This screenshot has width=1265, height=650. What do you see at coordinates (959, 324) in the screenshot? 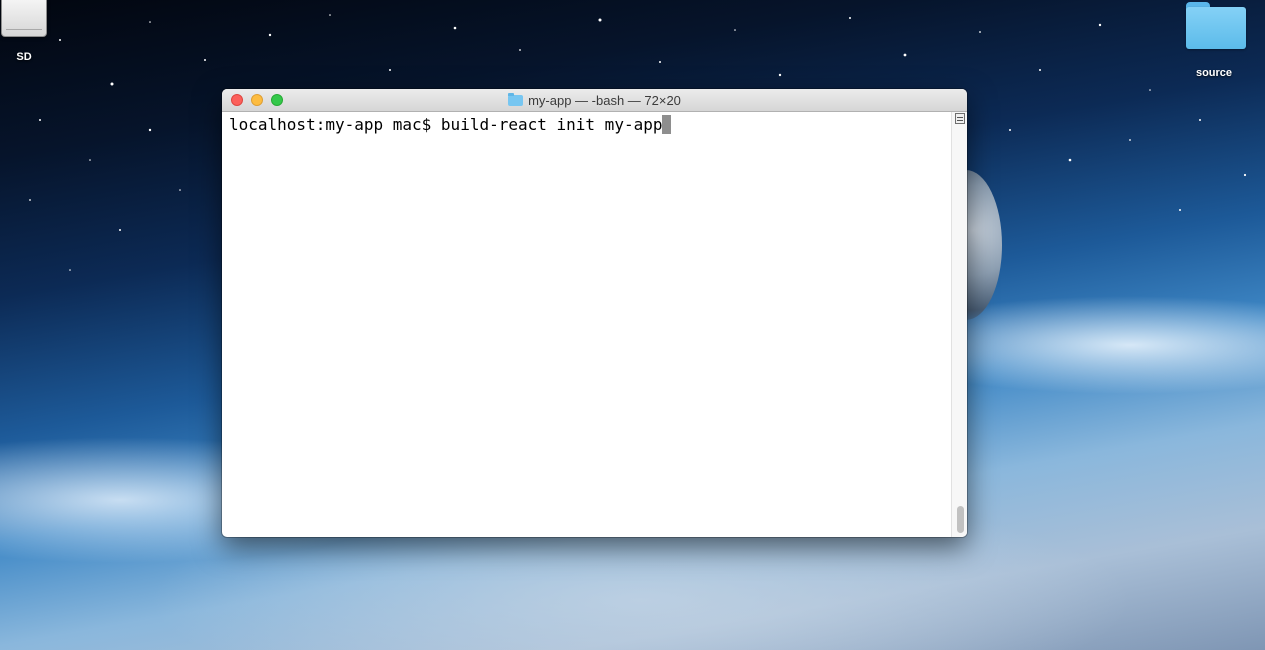
I see `scrollbar` at bounding box center [959, 324].